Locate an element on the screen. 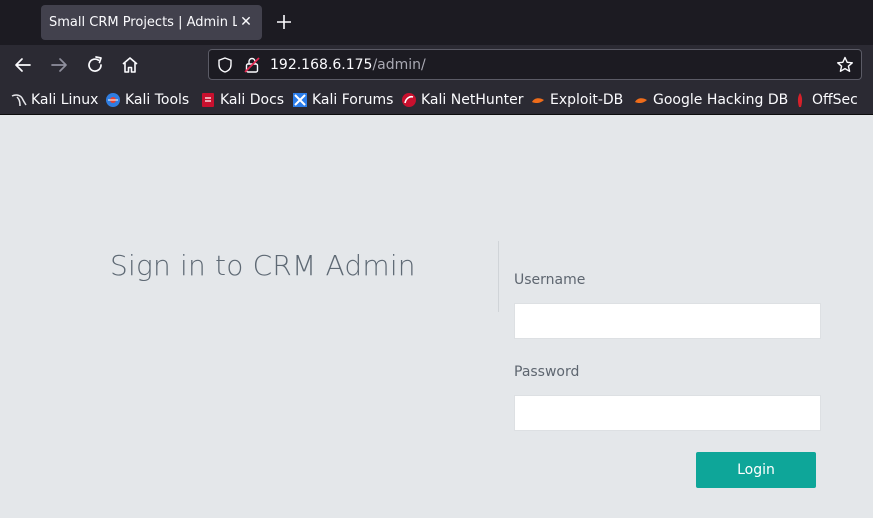  url-host: 192.168.6.175 is located at coordinates (321, 65).